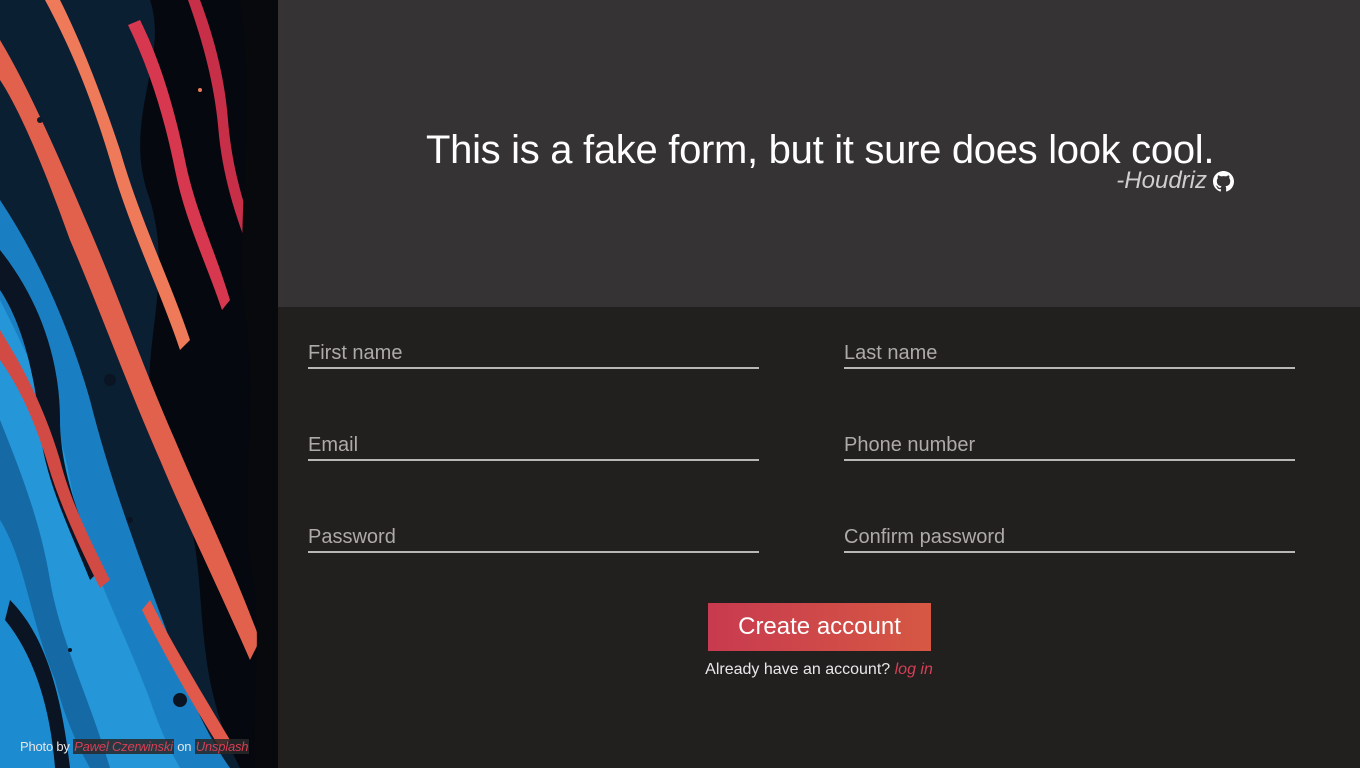 The height and width of the screenshot is (768, 1360). I want to click on confirm-password-input, so click(1069, 532).